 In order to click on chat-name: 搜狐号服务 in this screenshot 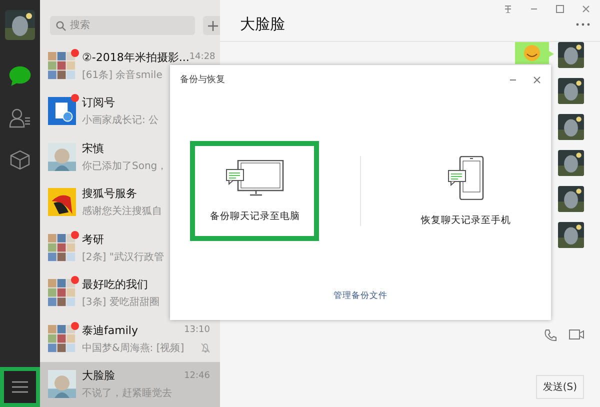, I will do `click(109, 194)`.